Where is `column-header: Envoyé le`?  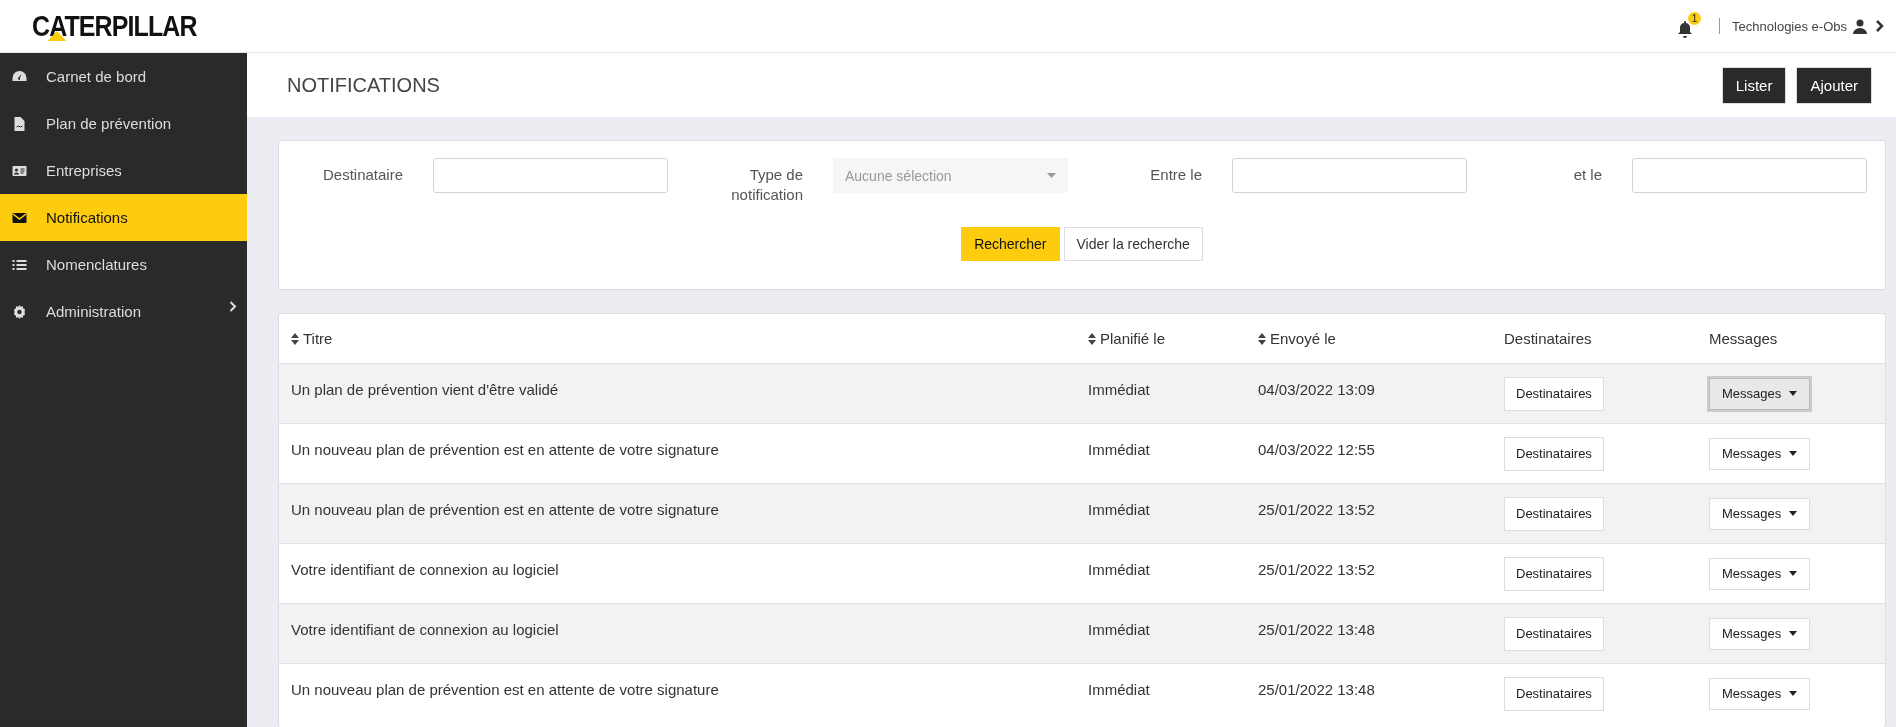 column-header: Envoyé le is located at coordinates (1369, 339).